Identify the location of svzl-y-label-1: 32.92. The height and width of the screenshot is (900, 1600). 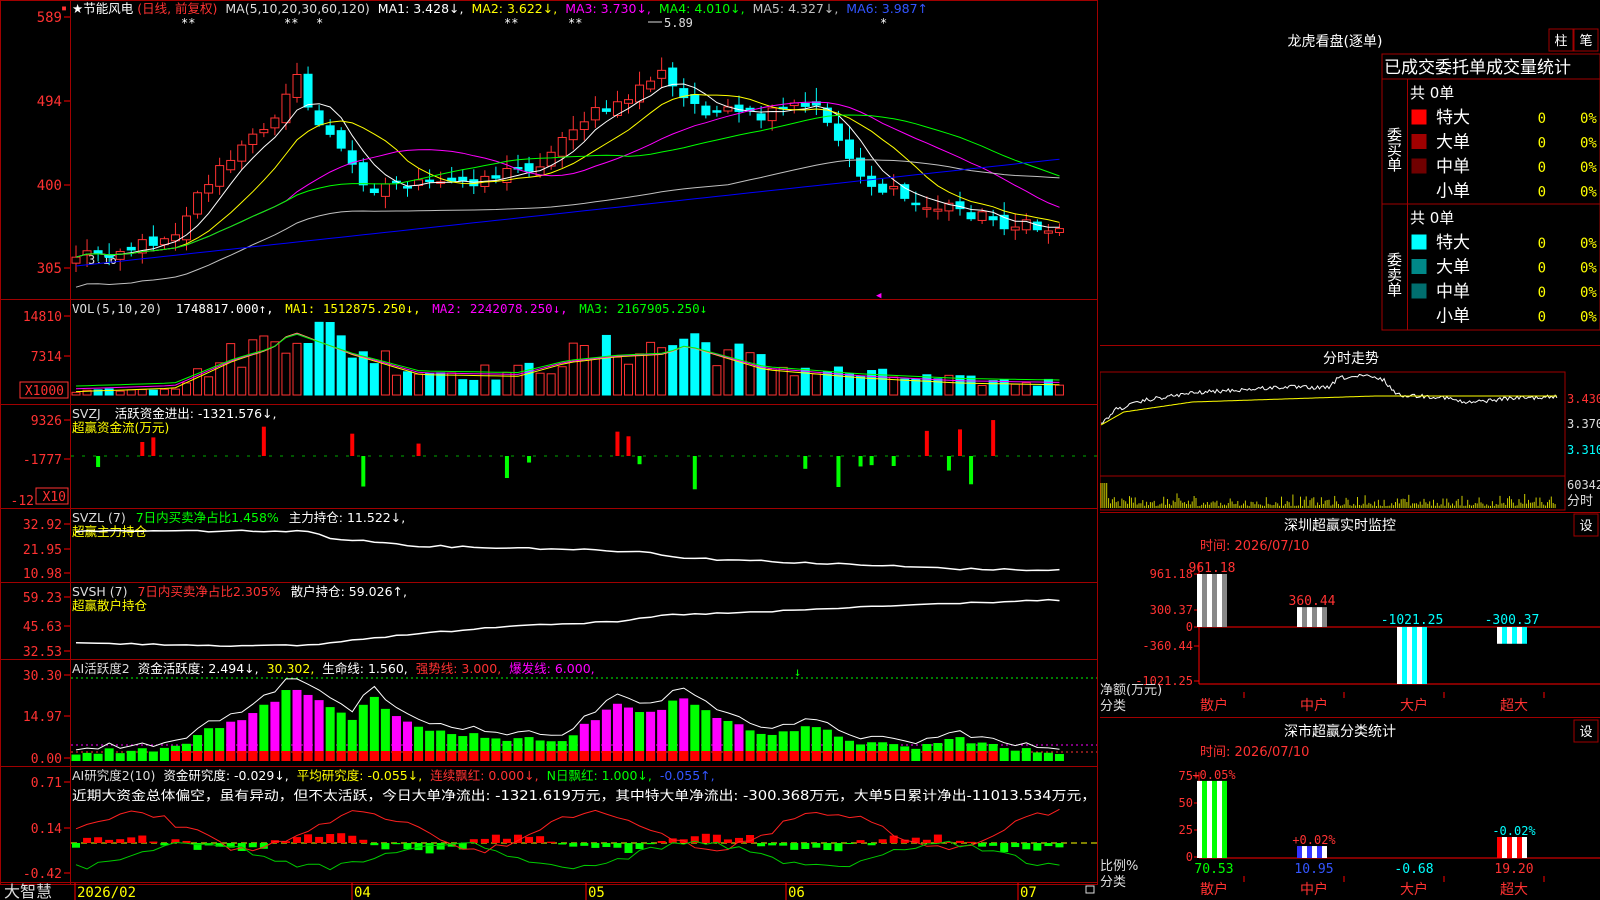
(42, 525).